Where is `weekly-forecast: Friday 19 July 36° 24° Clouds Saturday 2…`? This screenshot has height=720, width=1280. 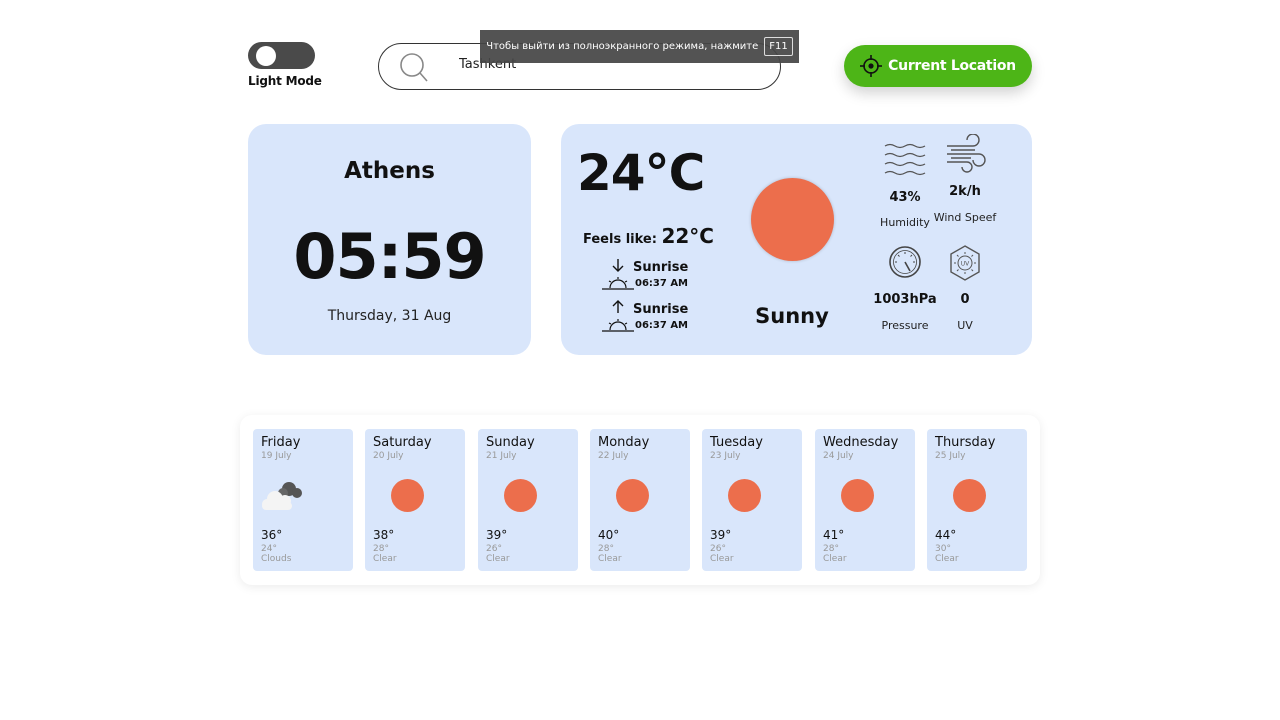 weekly-forecast: Friday 19 July 36° 24° Clouds Saturday 2… is located at coordinates (640, 500).